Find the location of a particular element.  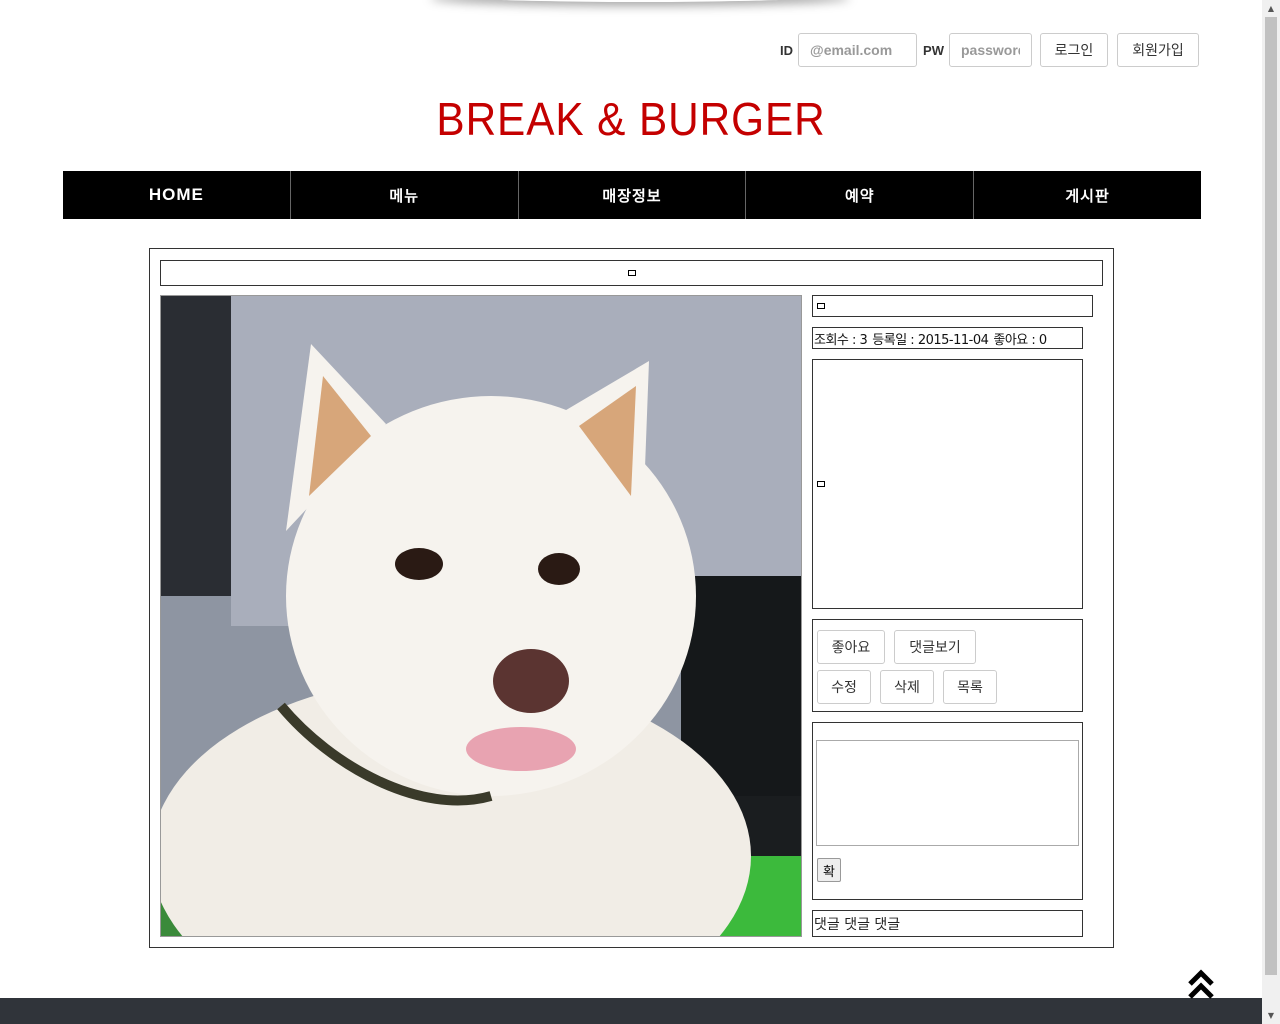

scroll-down-arrow-icon: ▼ is located at coordinates (1271, 1015).